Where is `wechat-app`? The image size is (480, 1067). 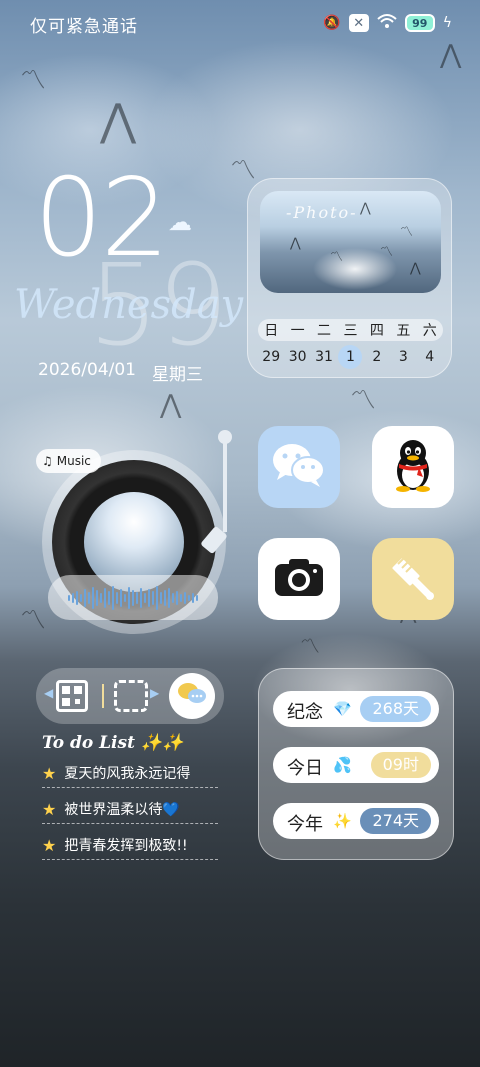
wechat-app is located at coordinates (299, 467).